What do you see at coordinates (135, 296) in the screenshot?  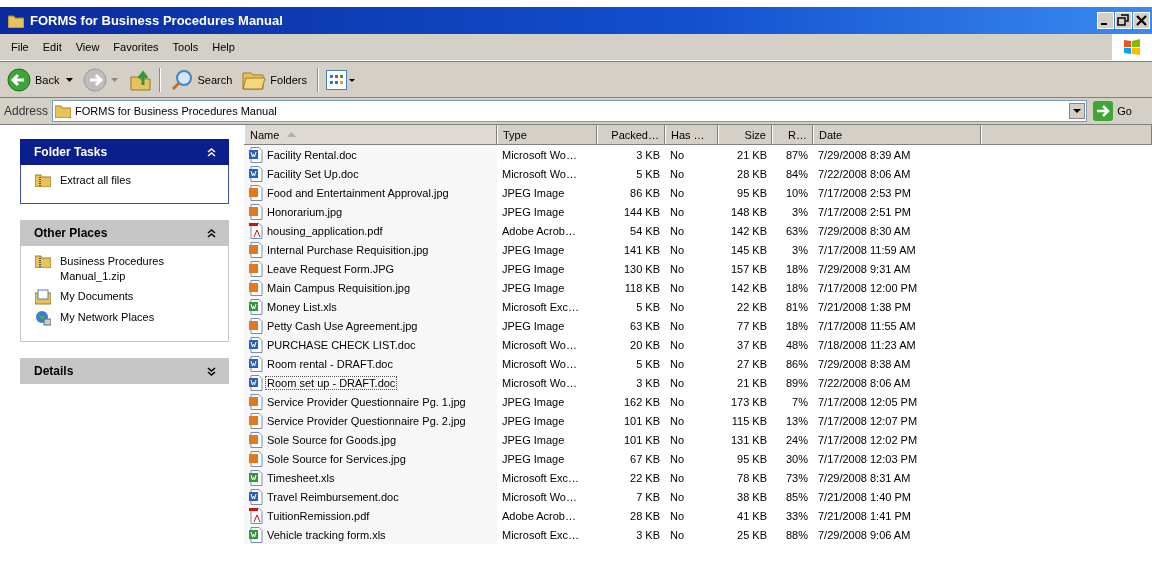 I see `sidebar-link: My Documents` at bounding box center [135, 296].